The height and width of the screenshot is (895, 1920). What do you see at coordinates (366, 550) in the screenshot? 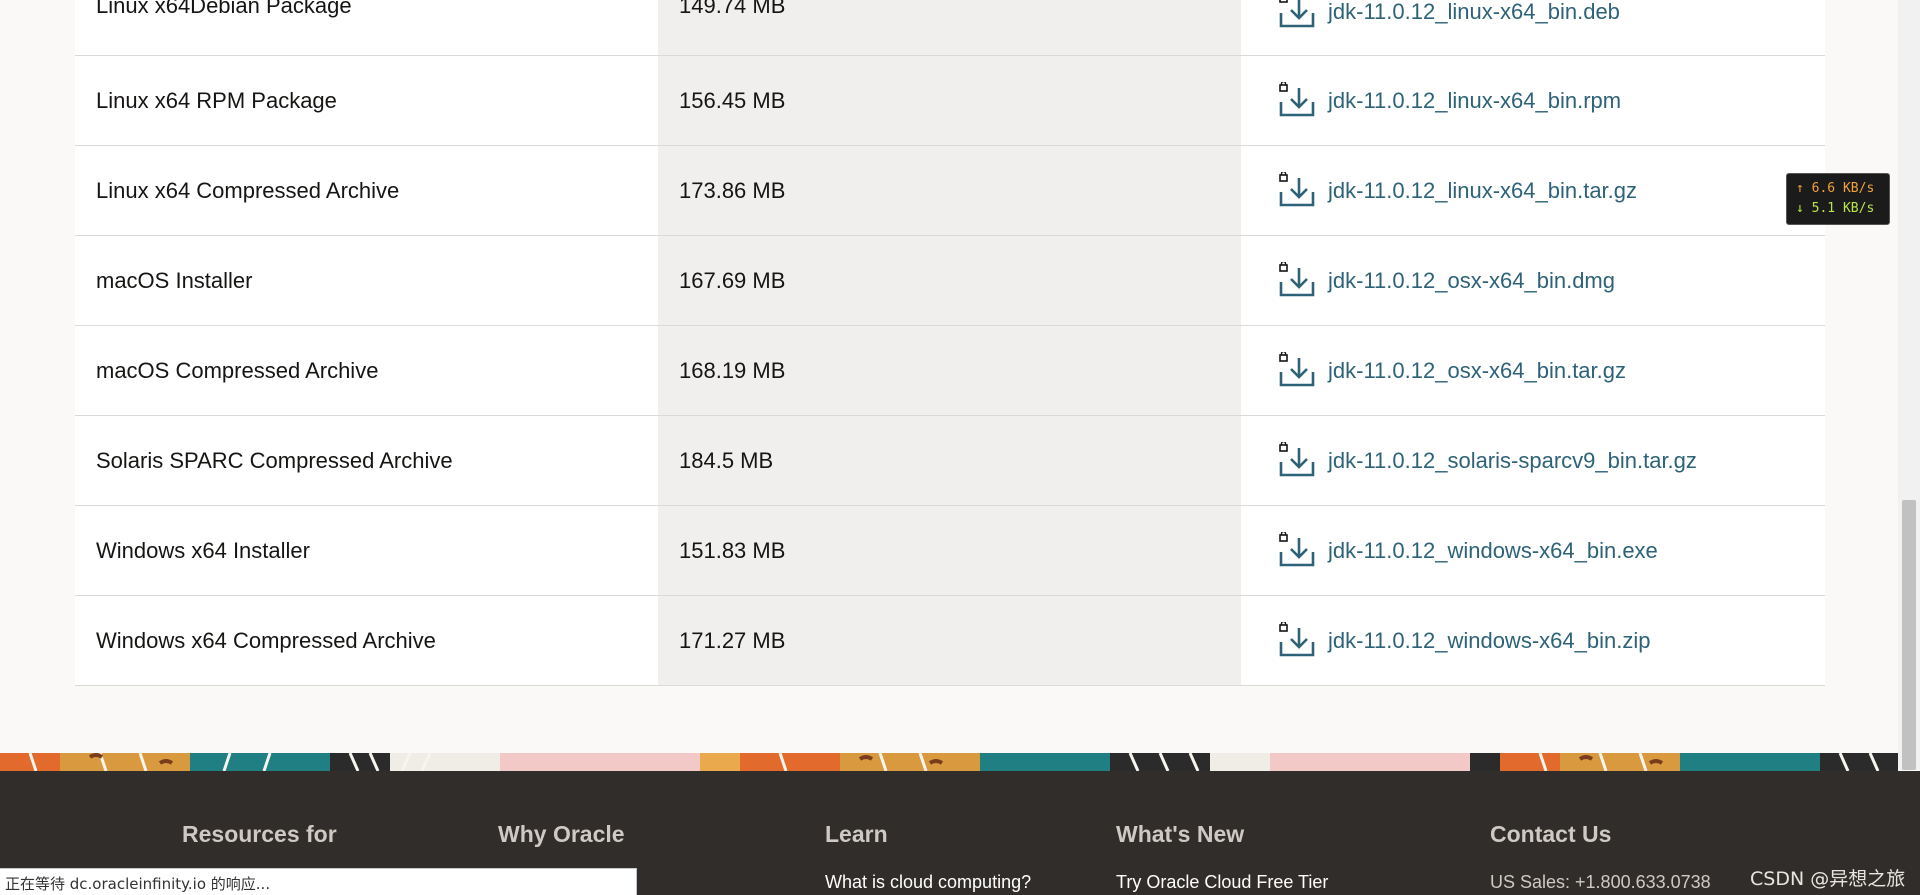
I see `product-name-cell: Windows x64 Installer` at bounding box center [366, 550].